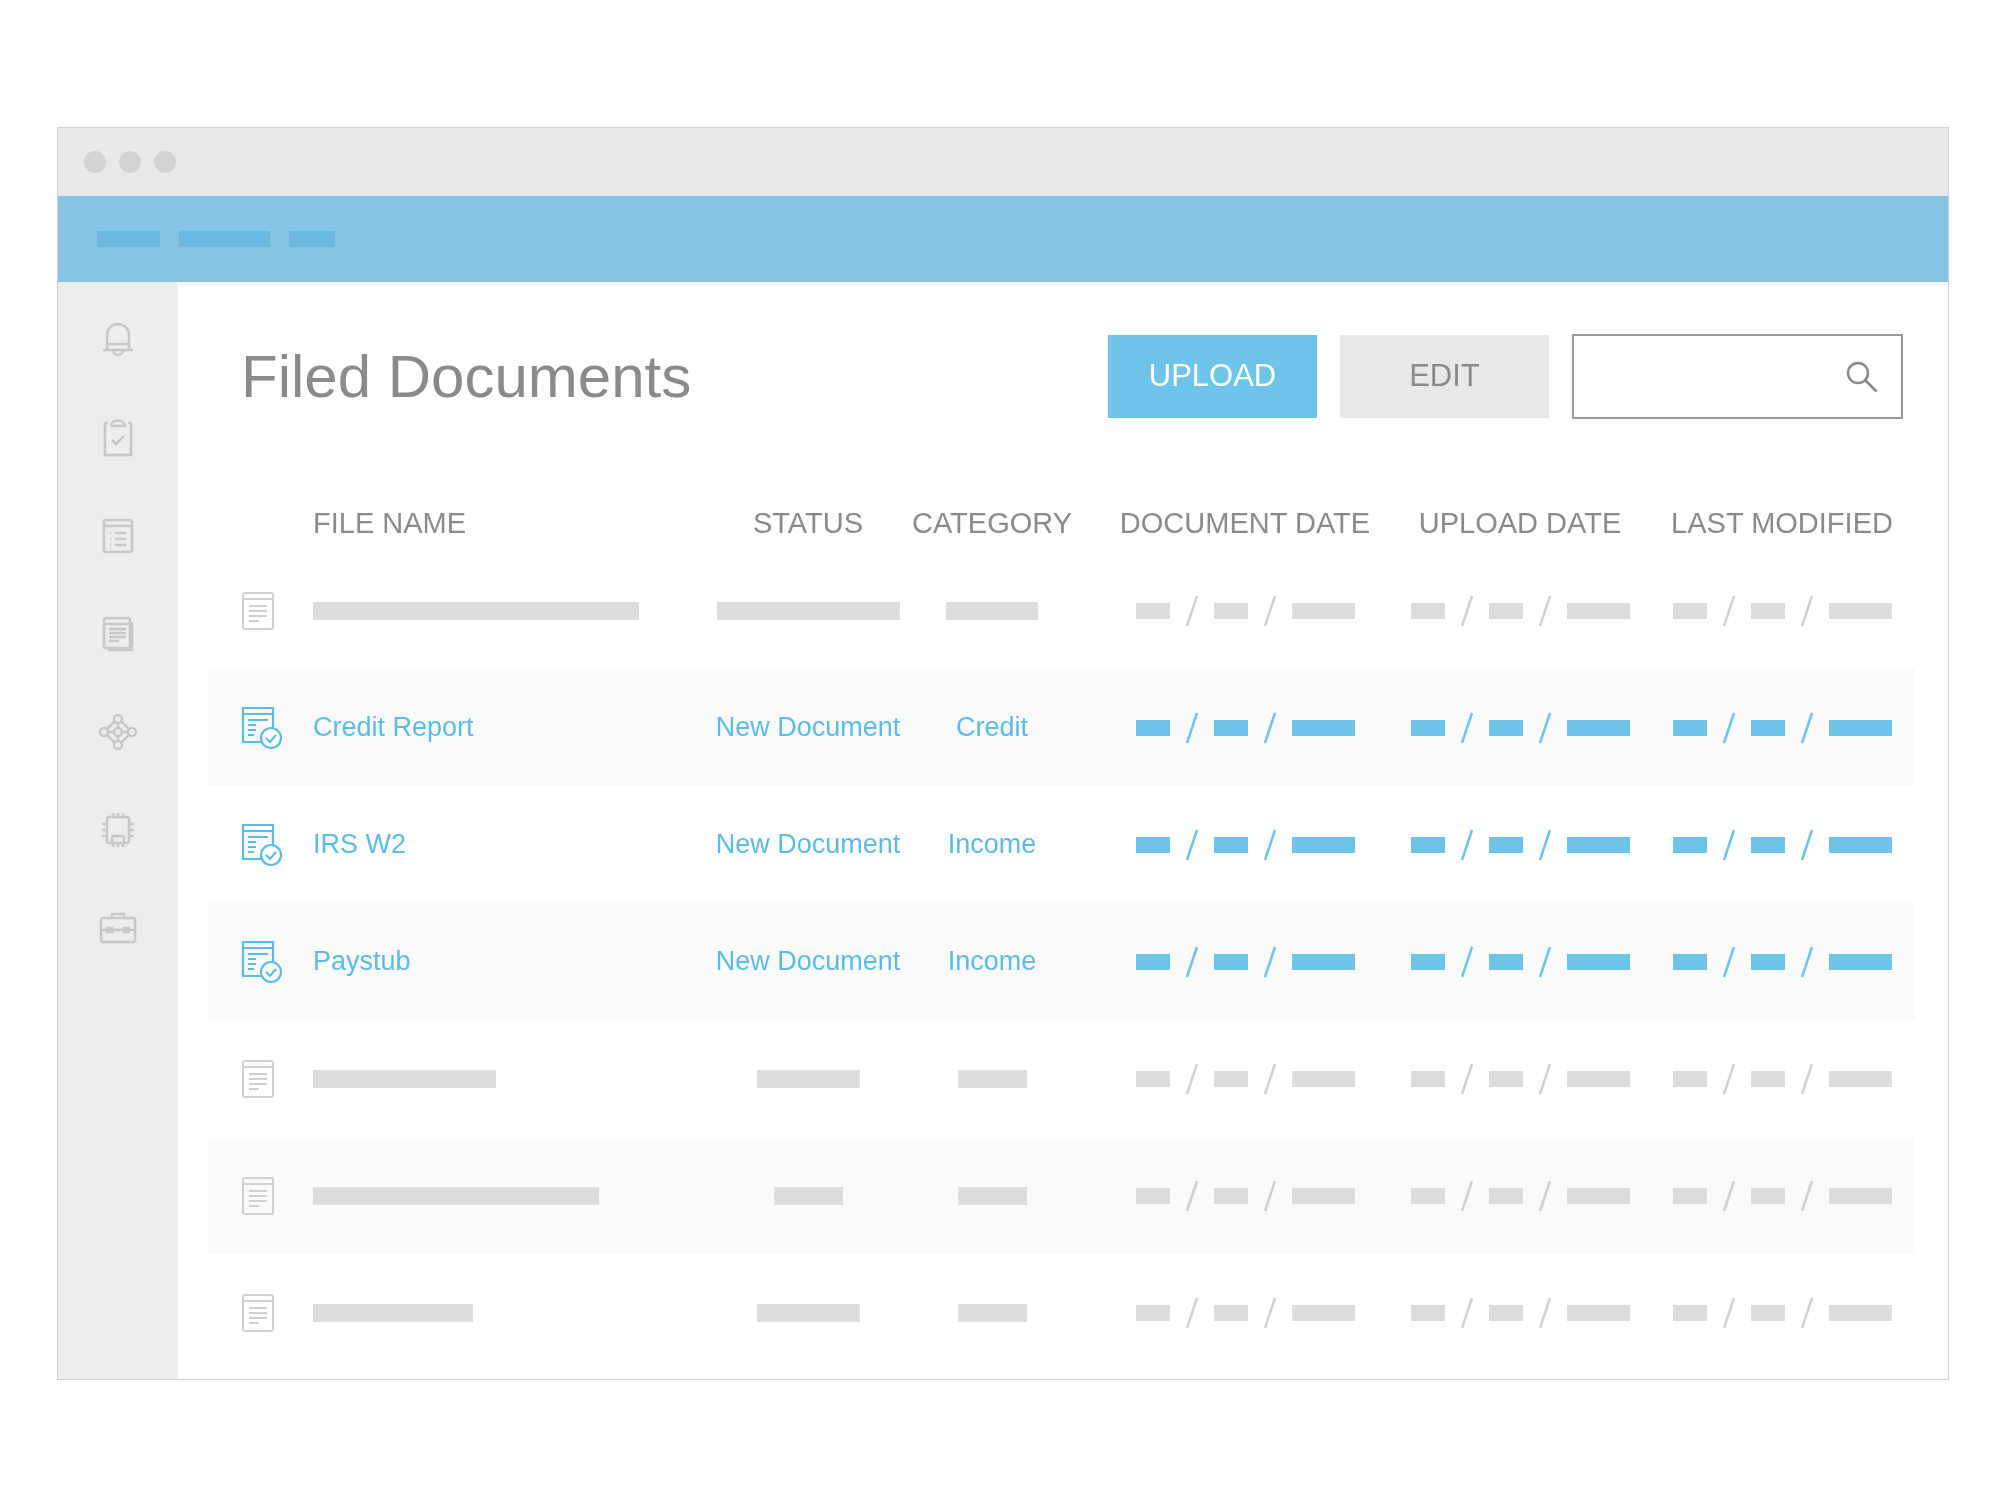  Describe the element at coordinates (393, 727) in the screenshot. I see `file-name: Credit Report` at that location.